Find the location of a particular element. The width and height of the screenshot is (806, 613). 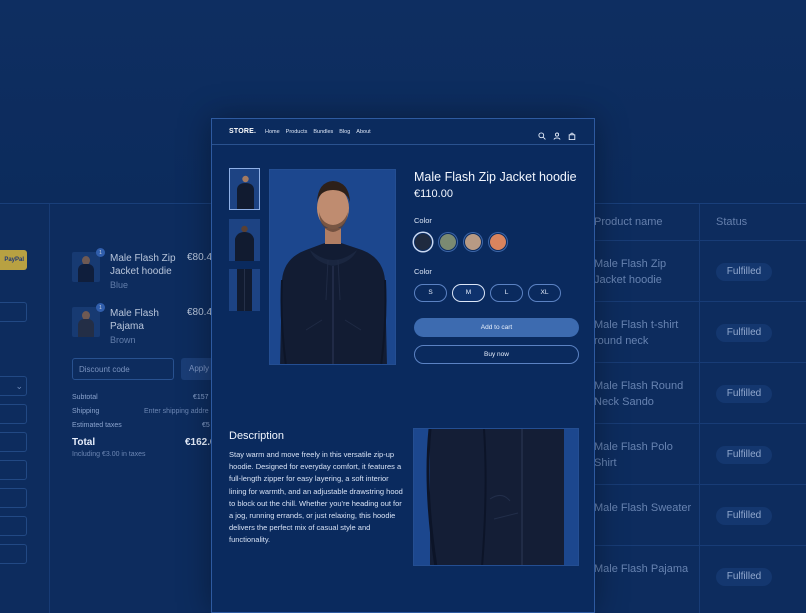

nav-link-blog: Blog is located at coordinates (344, 132).